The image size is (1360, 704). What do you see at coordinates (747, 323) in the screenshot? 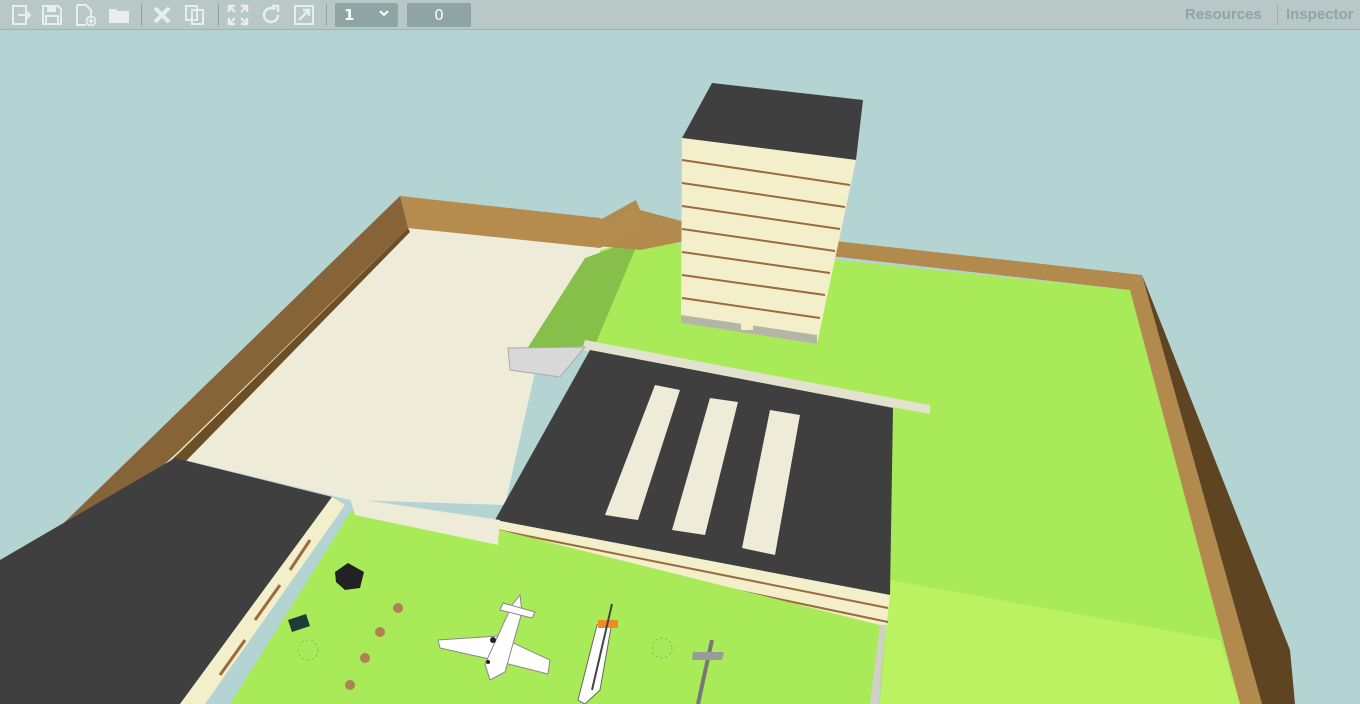
I see `tower-door` at bounding box center [747, 323].